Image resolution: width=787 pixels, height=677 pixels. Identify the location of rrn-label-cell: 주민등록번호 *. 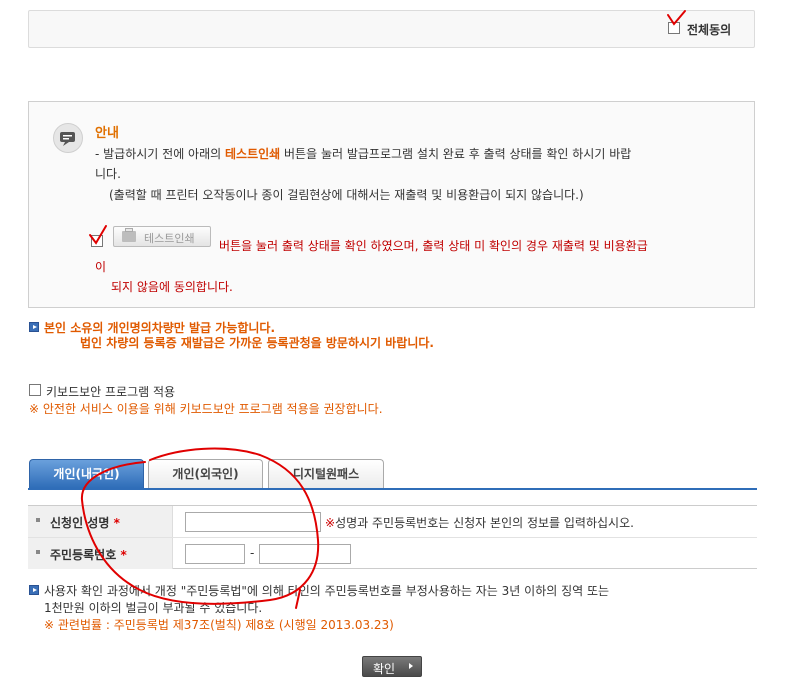
(100, 553).